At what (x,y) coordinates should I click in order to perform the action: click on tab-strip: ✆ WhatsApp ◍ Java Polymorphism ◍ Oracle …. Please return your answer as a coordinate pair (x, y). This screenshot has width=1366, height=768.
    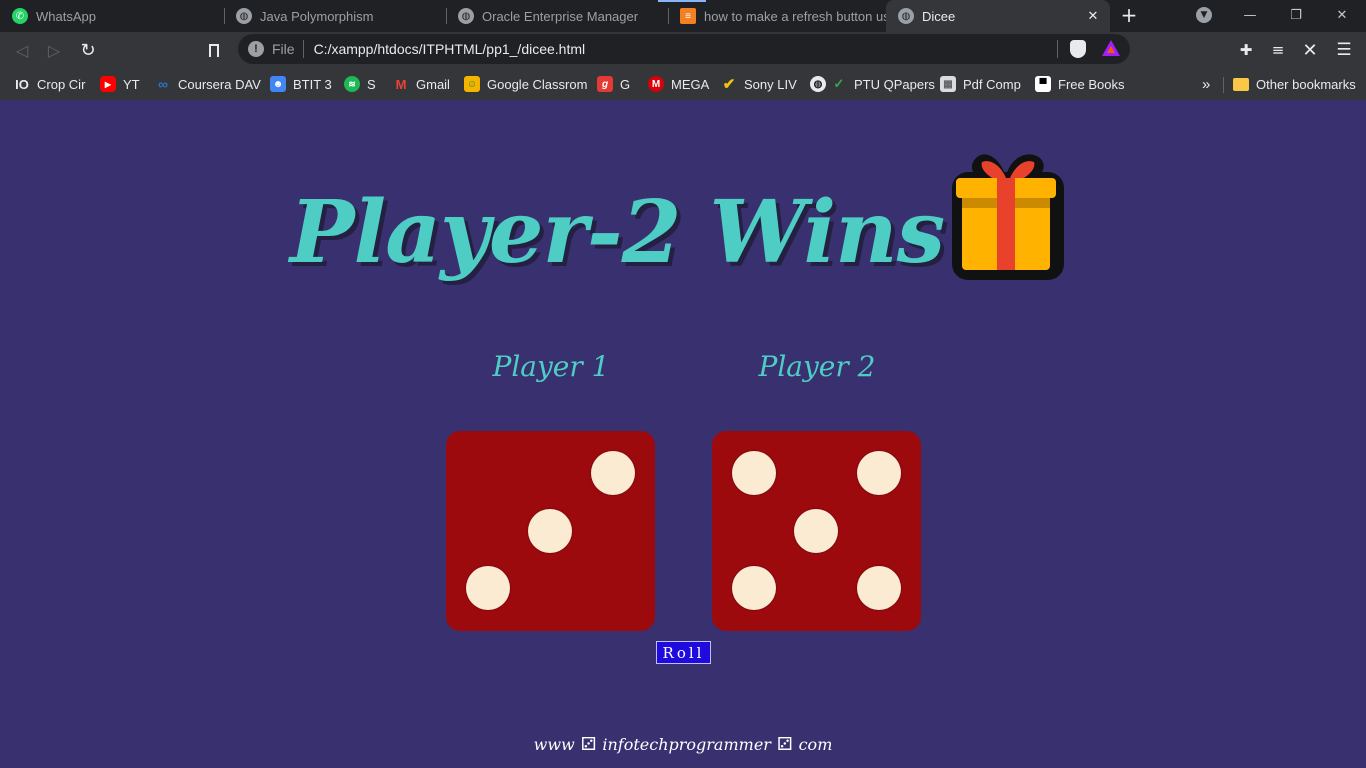
    Looking at the image, I should click on (683, 16).